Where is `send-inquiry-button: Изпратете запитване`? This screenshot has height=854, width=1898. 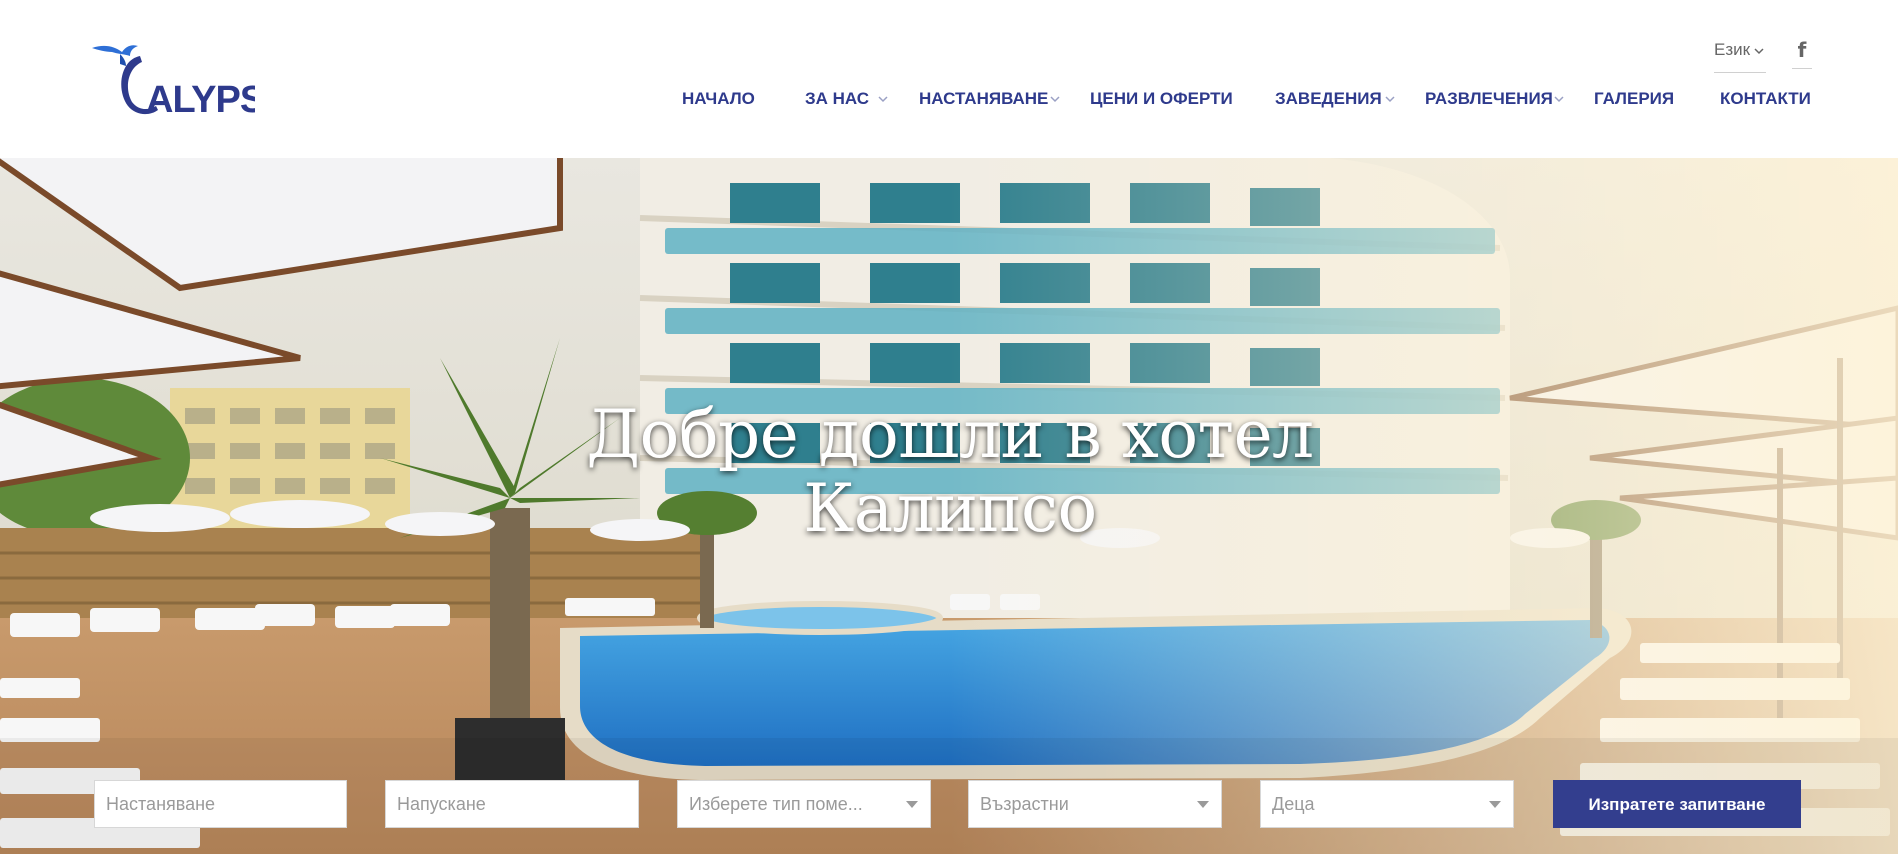
send-inquiry-button: Изпратете запитване is located at coordinates (1677, 804).